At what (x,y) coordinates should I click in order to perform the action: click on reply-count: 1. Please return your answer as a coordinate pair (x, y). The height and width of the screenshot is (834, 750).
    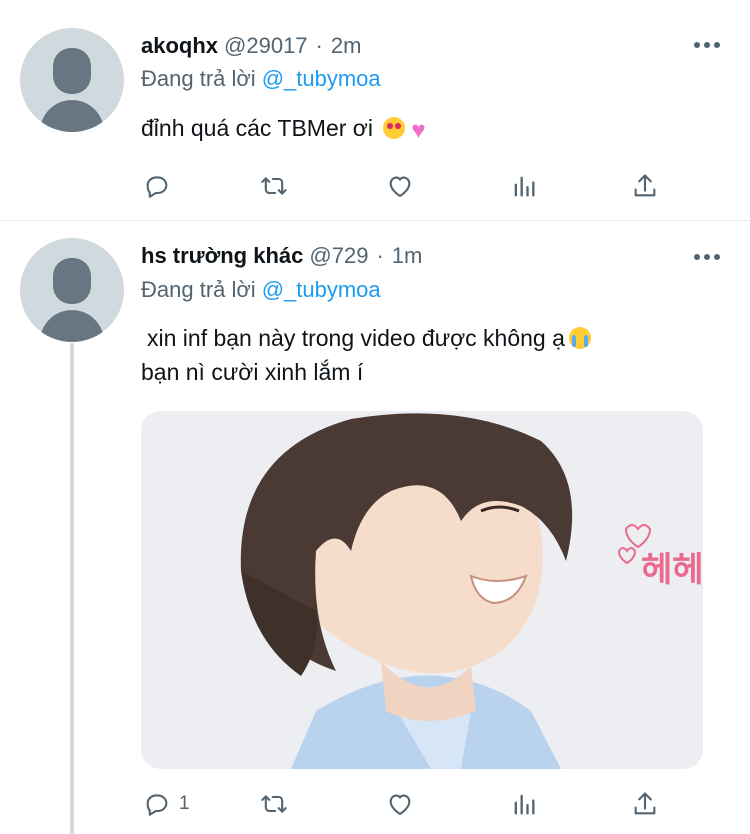
    Looking at the image, I should click on (184, 803).